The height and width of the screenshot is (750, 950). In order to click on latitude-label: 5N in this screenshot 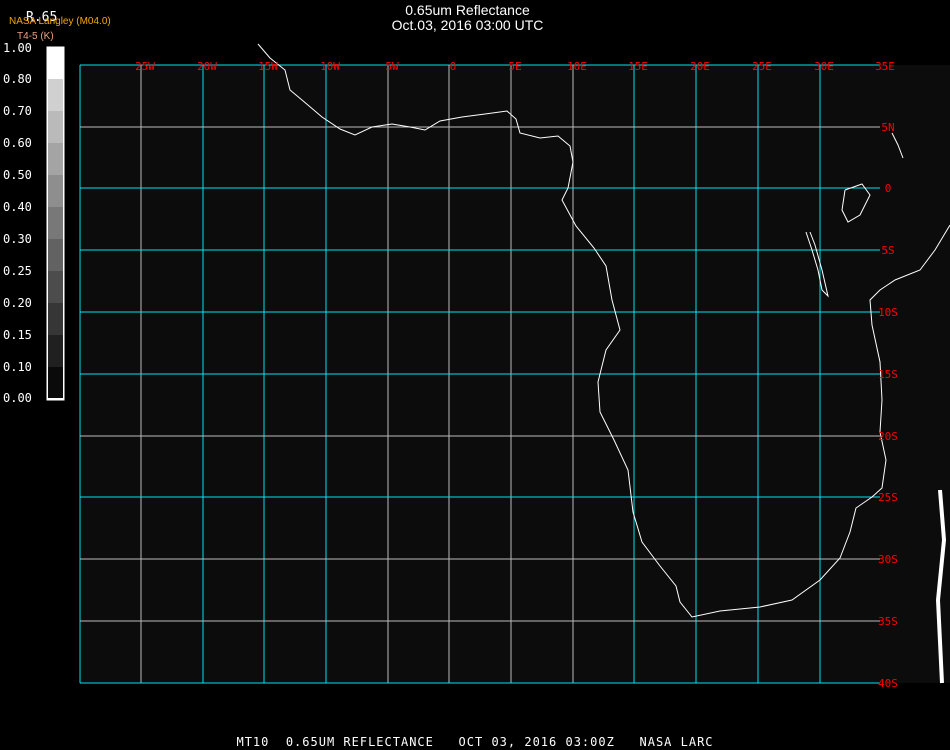, I will do `click(887, 127)`.